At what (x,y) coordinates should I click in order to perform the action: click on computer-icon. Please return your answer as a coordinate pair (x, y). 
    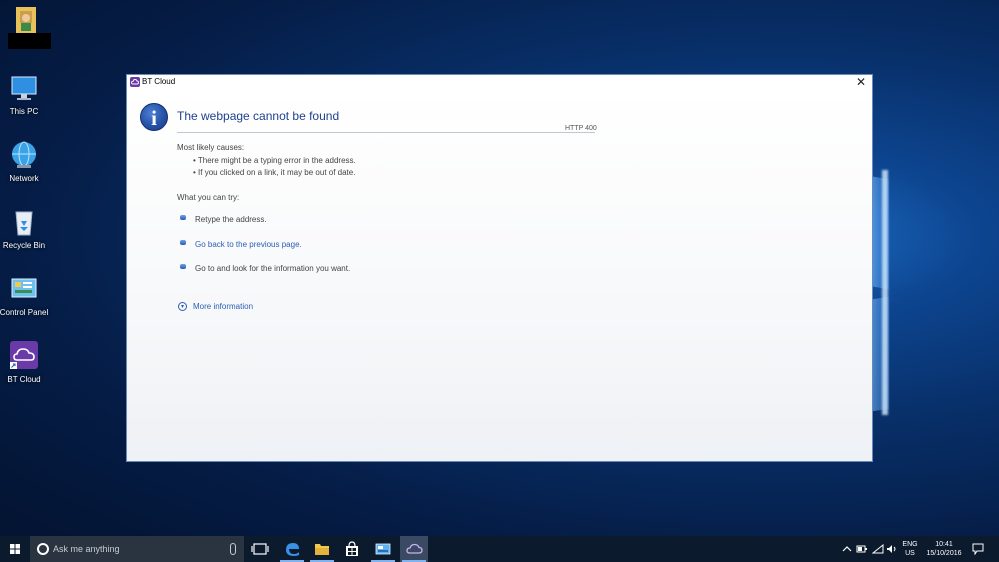
    Looking at the image, I should click on (24, 88).